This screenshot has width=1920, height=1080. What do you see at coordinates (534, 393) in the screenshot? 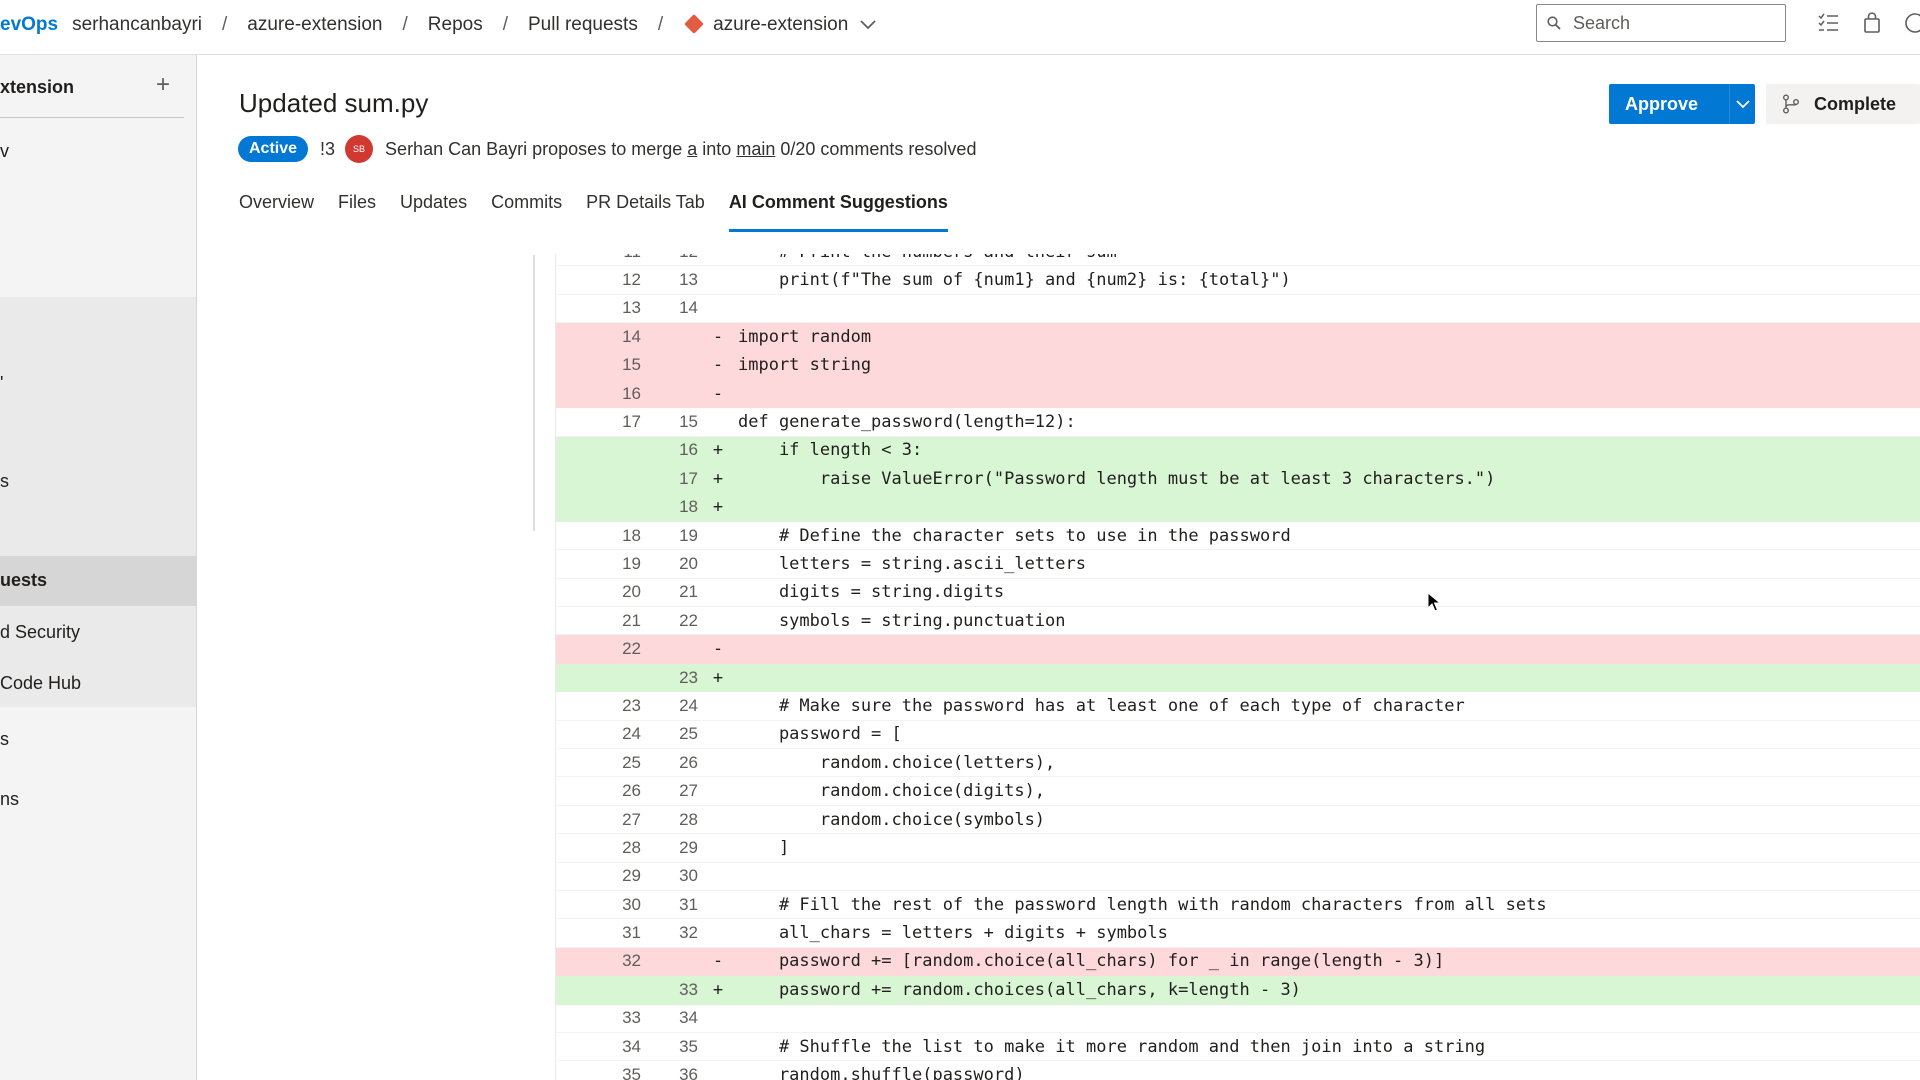
I see `file-tree-splitter` at bounding box center [534, 393].